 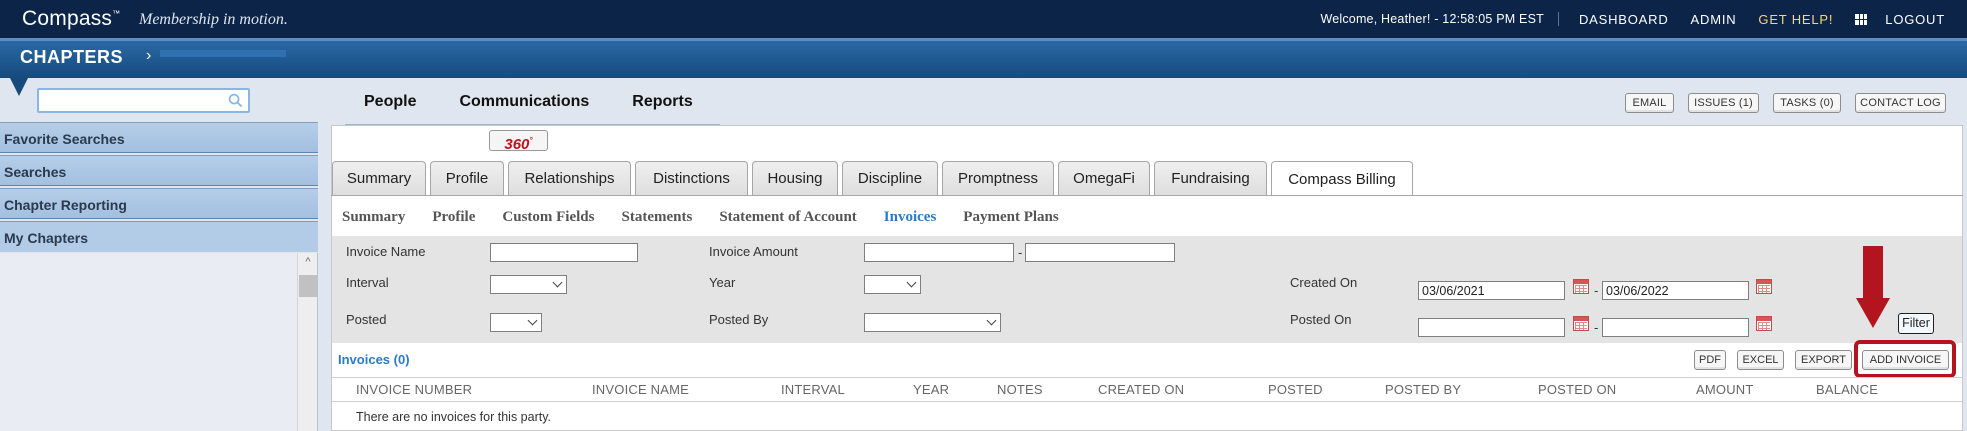 What do you see at coordinates (453, 417) in the screenshot?
I see `empty-table-message: There are no invoices for this party.` at bounding box center [453, 417].